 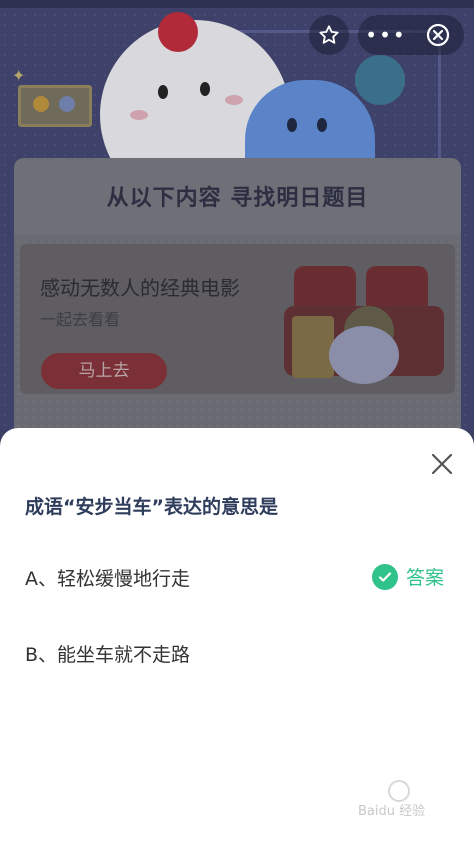 What do you see at coordinates (364, 355) in the screenshot?
I see `mascot-with-glasses` at bounding box center [364, 355].